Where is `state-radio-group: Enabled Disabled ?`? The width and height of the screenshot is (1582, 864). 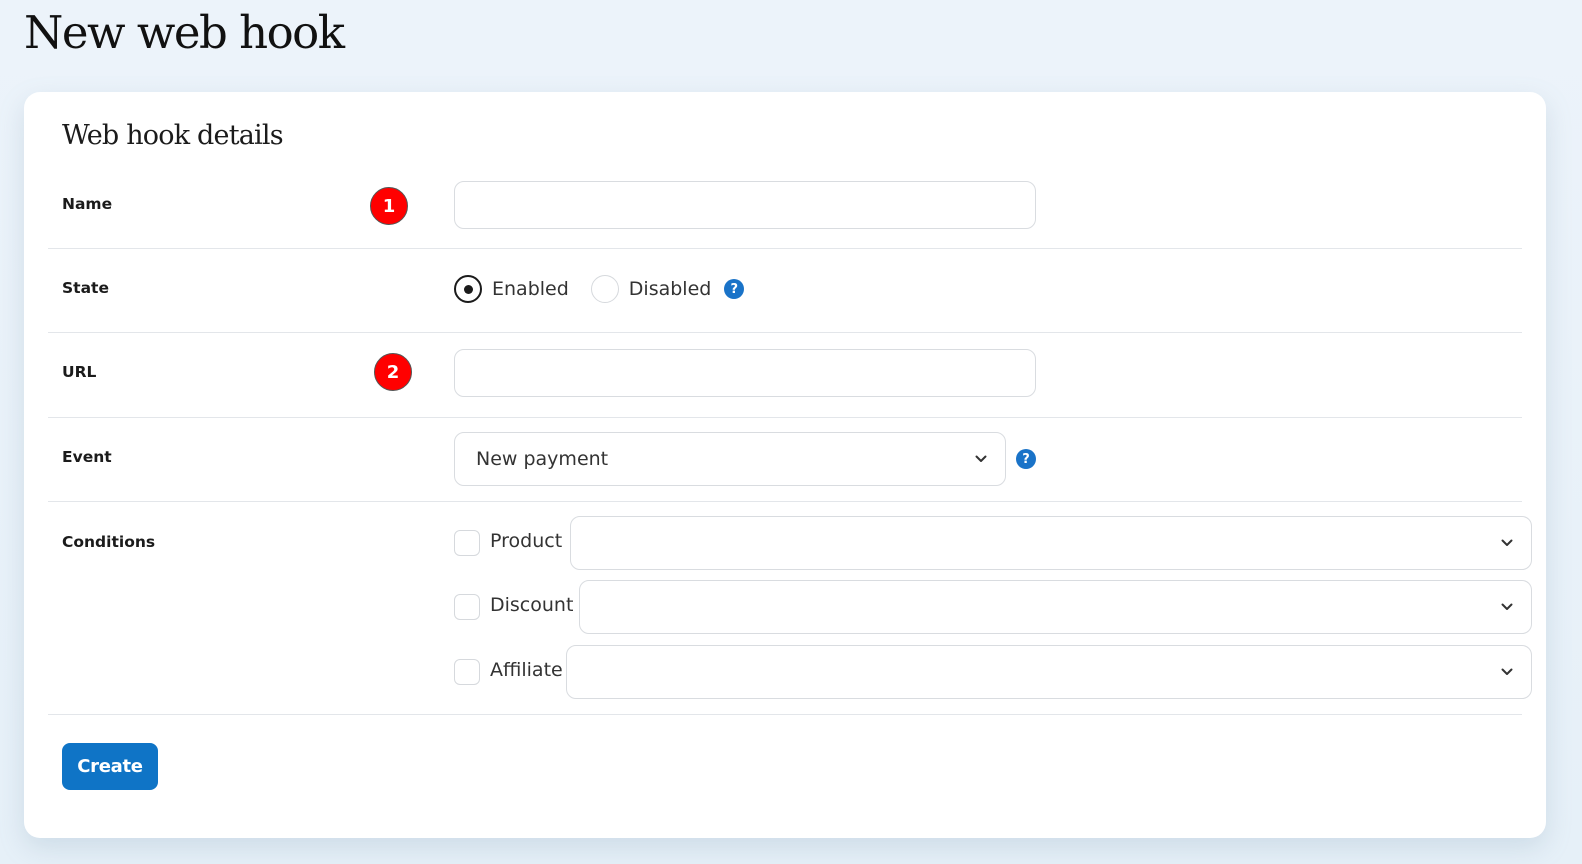
state-radio-group: Enabled Disabled ? is located at coordinates (599, 289).